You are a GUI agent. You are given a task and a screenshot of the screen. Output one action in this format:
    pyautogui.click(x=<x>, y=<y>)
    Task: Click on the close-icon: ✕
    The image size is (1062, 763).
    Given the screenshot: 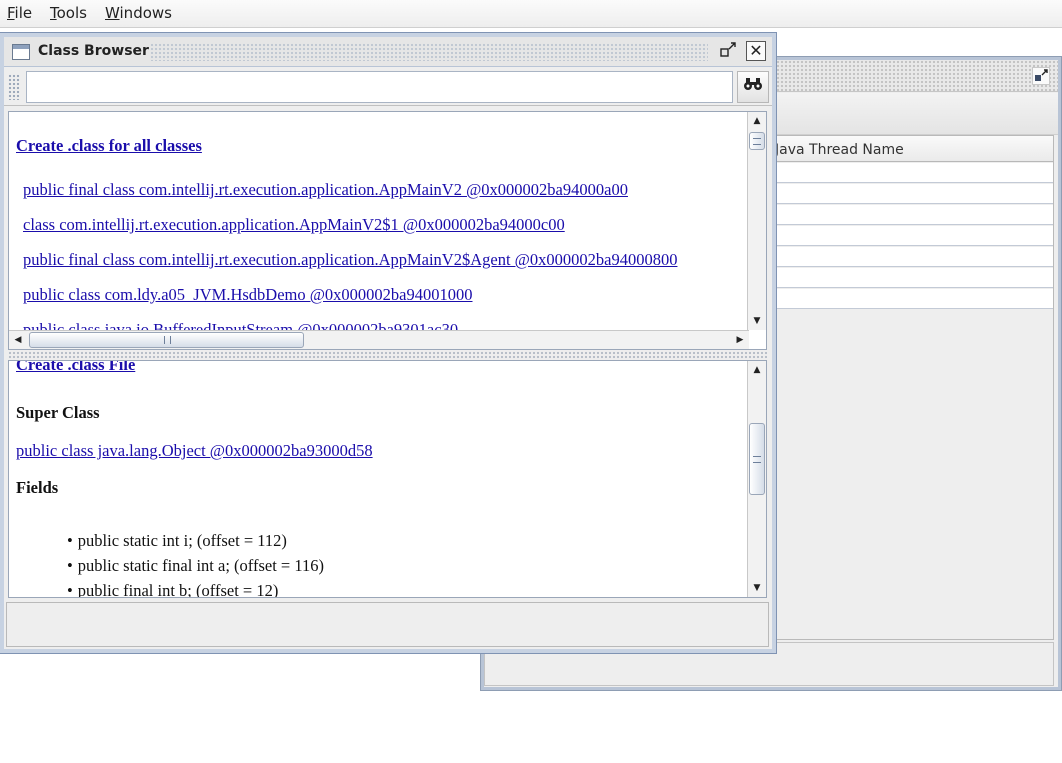 What is the action you would take?
    pyautogui.click(x=756, y=50)
    